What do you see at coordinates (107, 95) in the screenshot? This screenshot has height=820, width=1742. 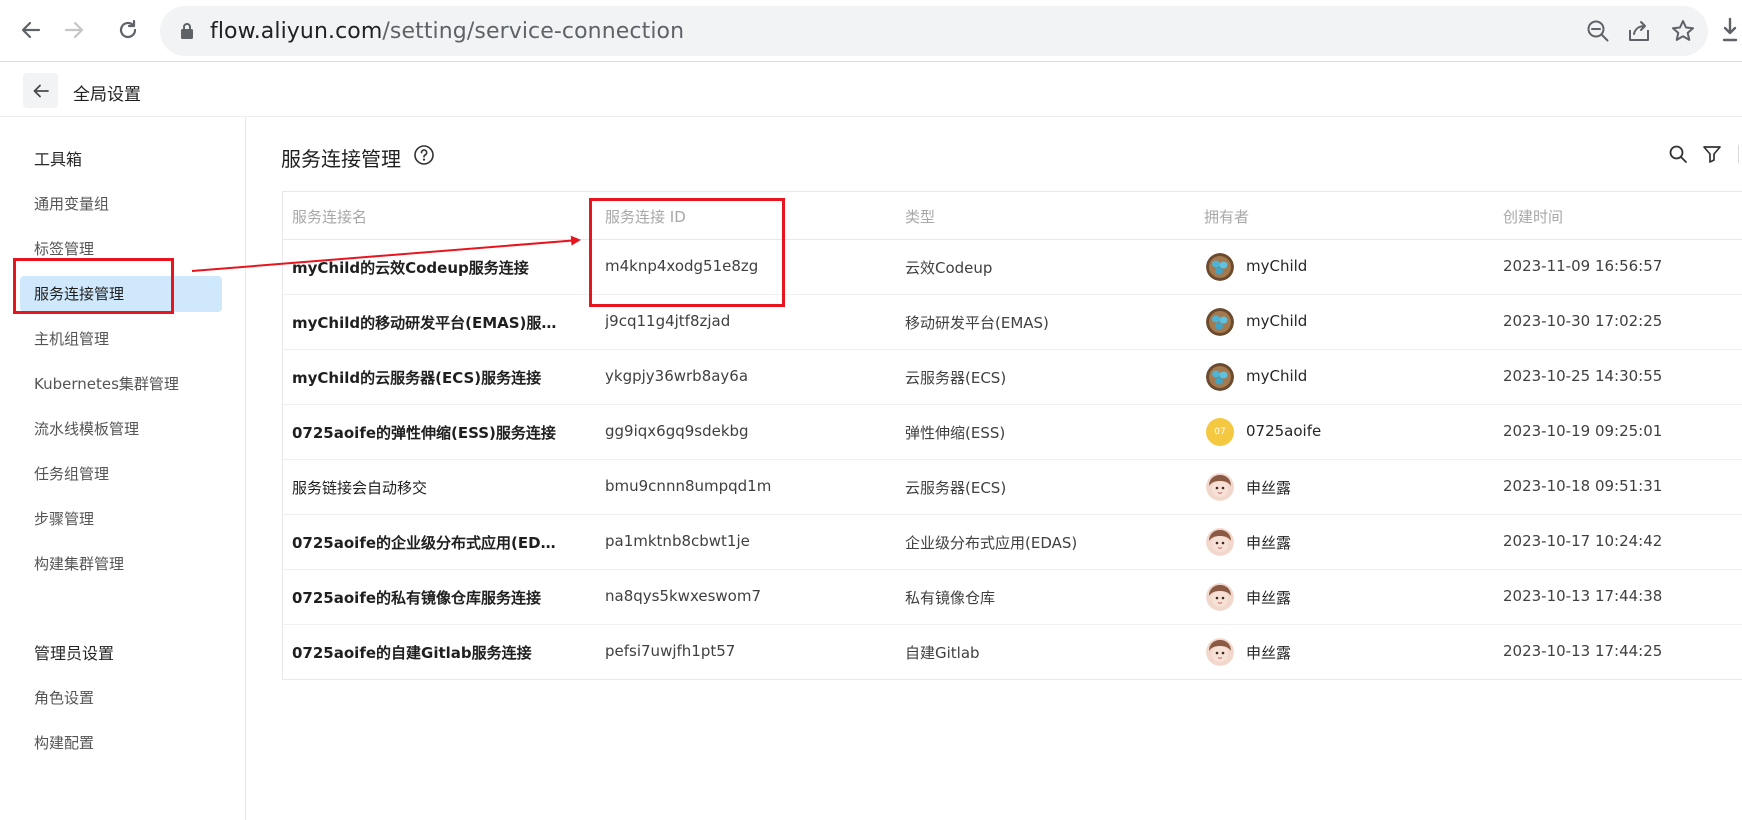 I see `header-title: 全局设置` at bounding box center [107, 95].